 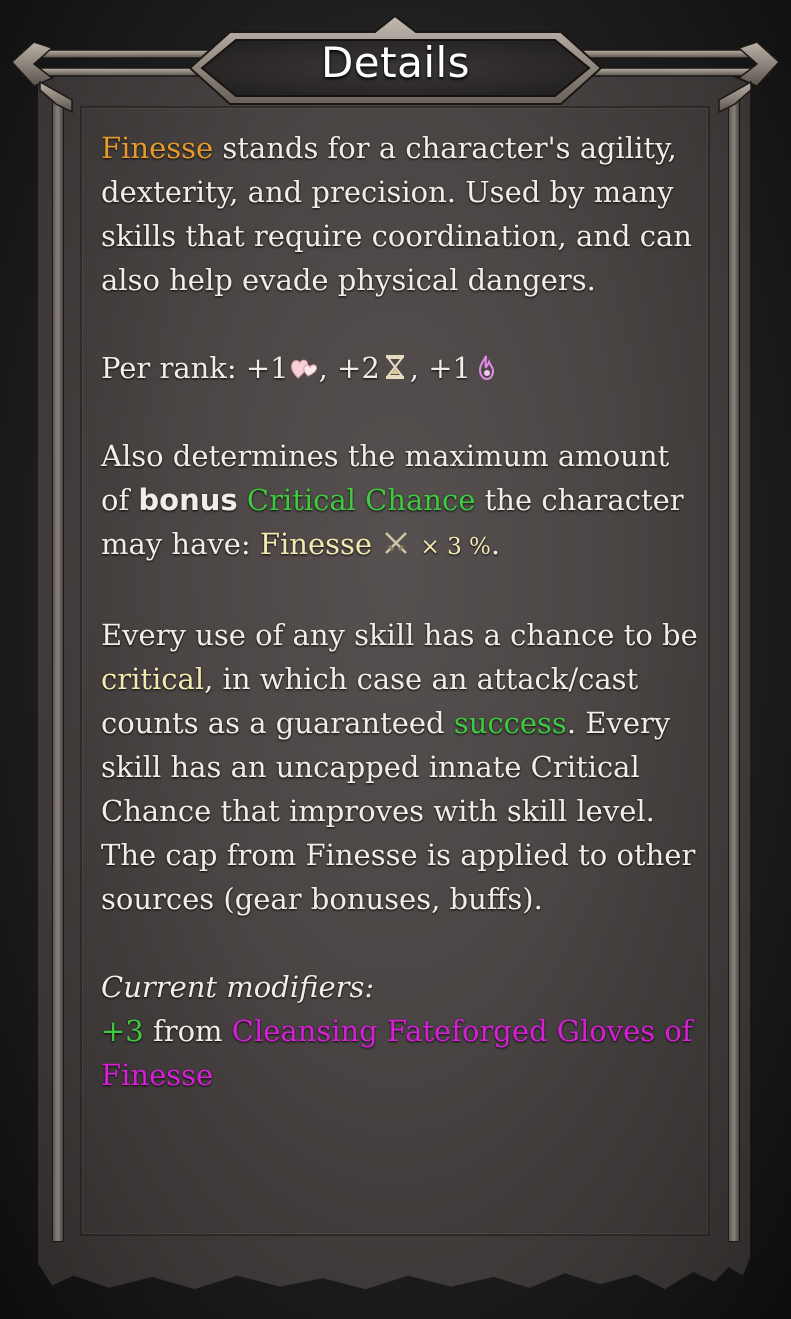 What do you see at coordinates (267, 368) in the screenshot?
I see `per-rank-value-1: +1` at bounding box center [267, 368].